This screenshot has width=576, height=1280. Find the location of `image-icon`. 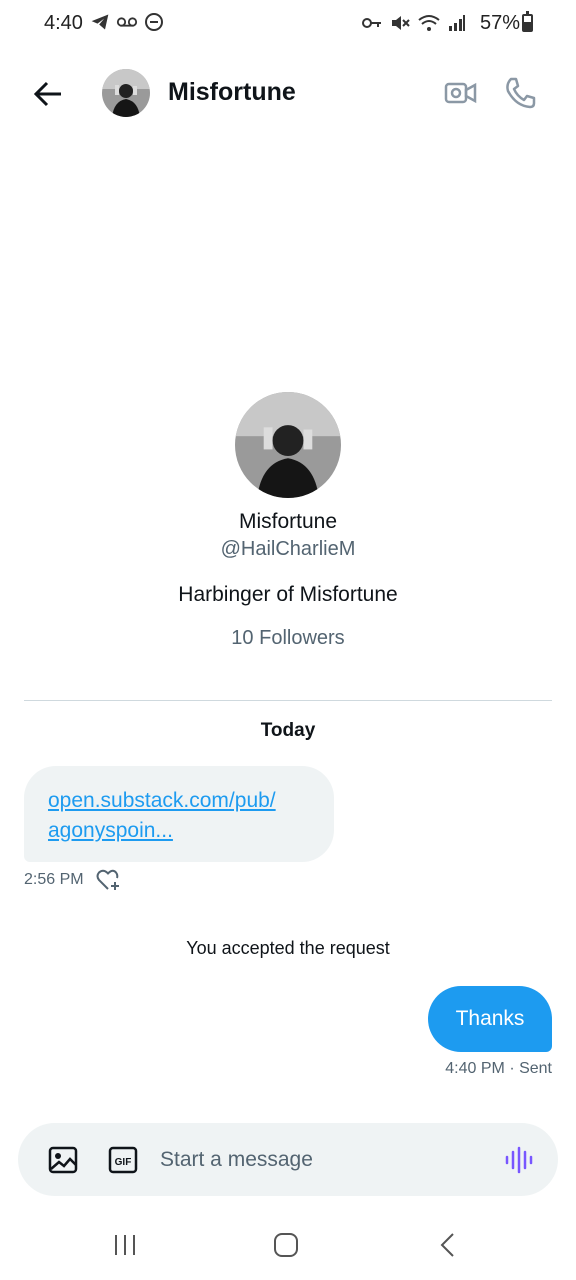

image-icon is located at coordinates (63, 1160).